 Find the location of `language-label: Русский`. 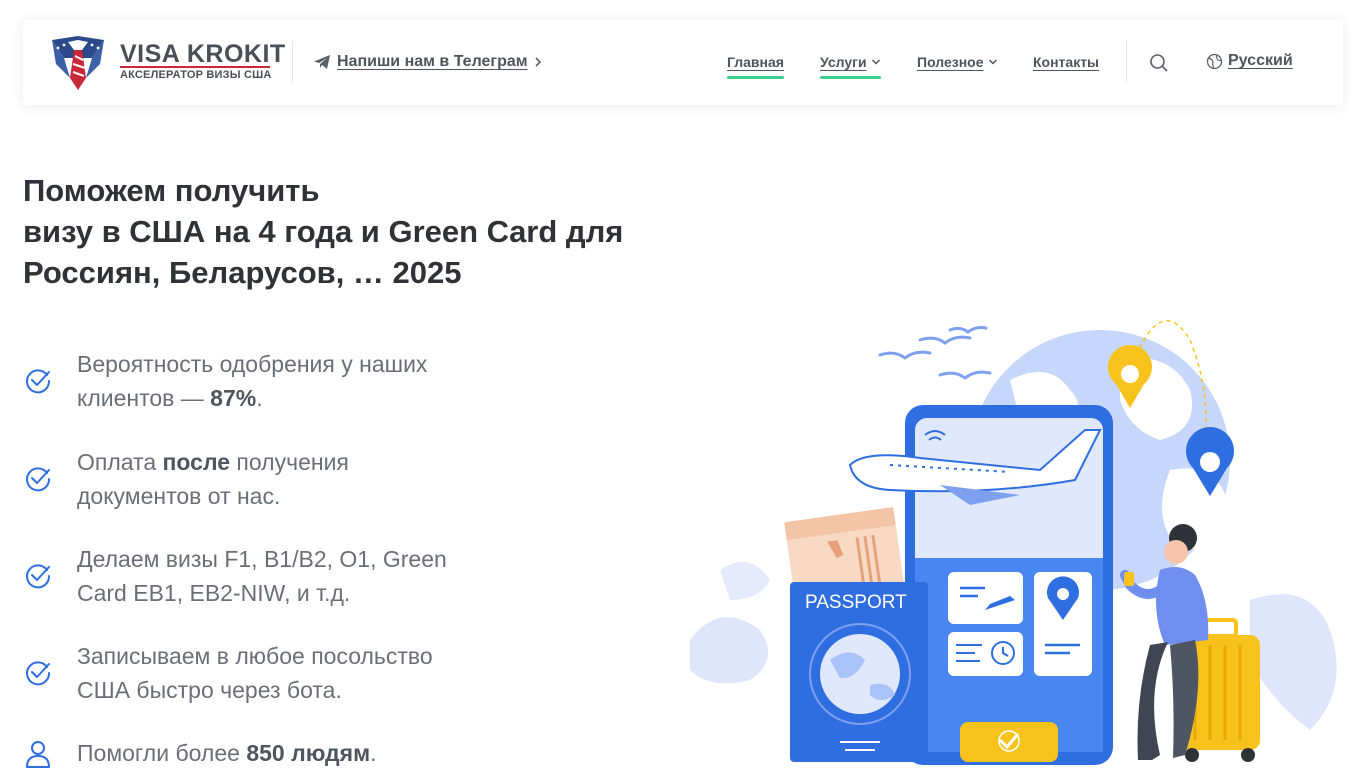

language-label: Русский is located at coordinates (1260, 60).